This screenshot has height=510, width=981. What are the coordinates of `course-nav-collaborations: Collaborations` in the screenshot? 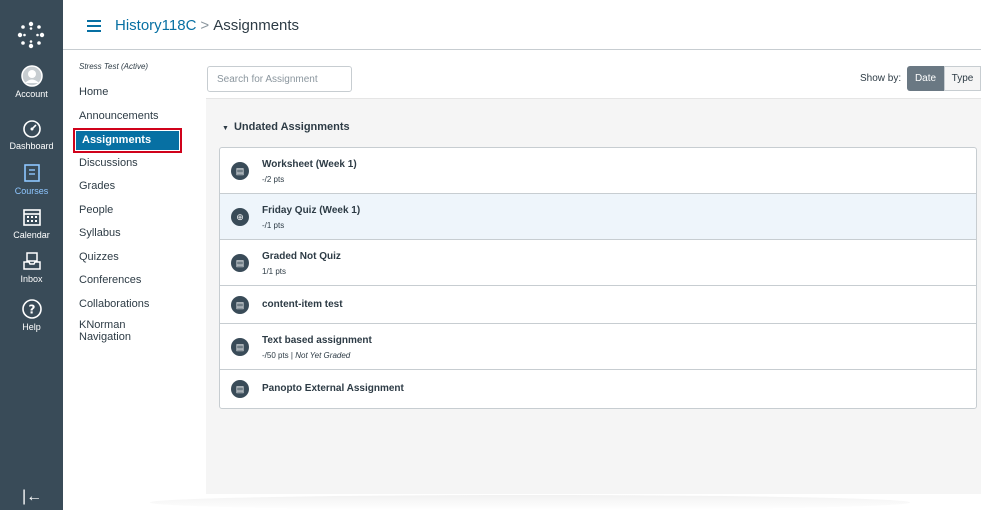 It's located at (134, 308).